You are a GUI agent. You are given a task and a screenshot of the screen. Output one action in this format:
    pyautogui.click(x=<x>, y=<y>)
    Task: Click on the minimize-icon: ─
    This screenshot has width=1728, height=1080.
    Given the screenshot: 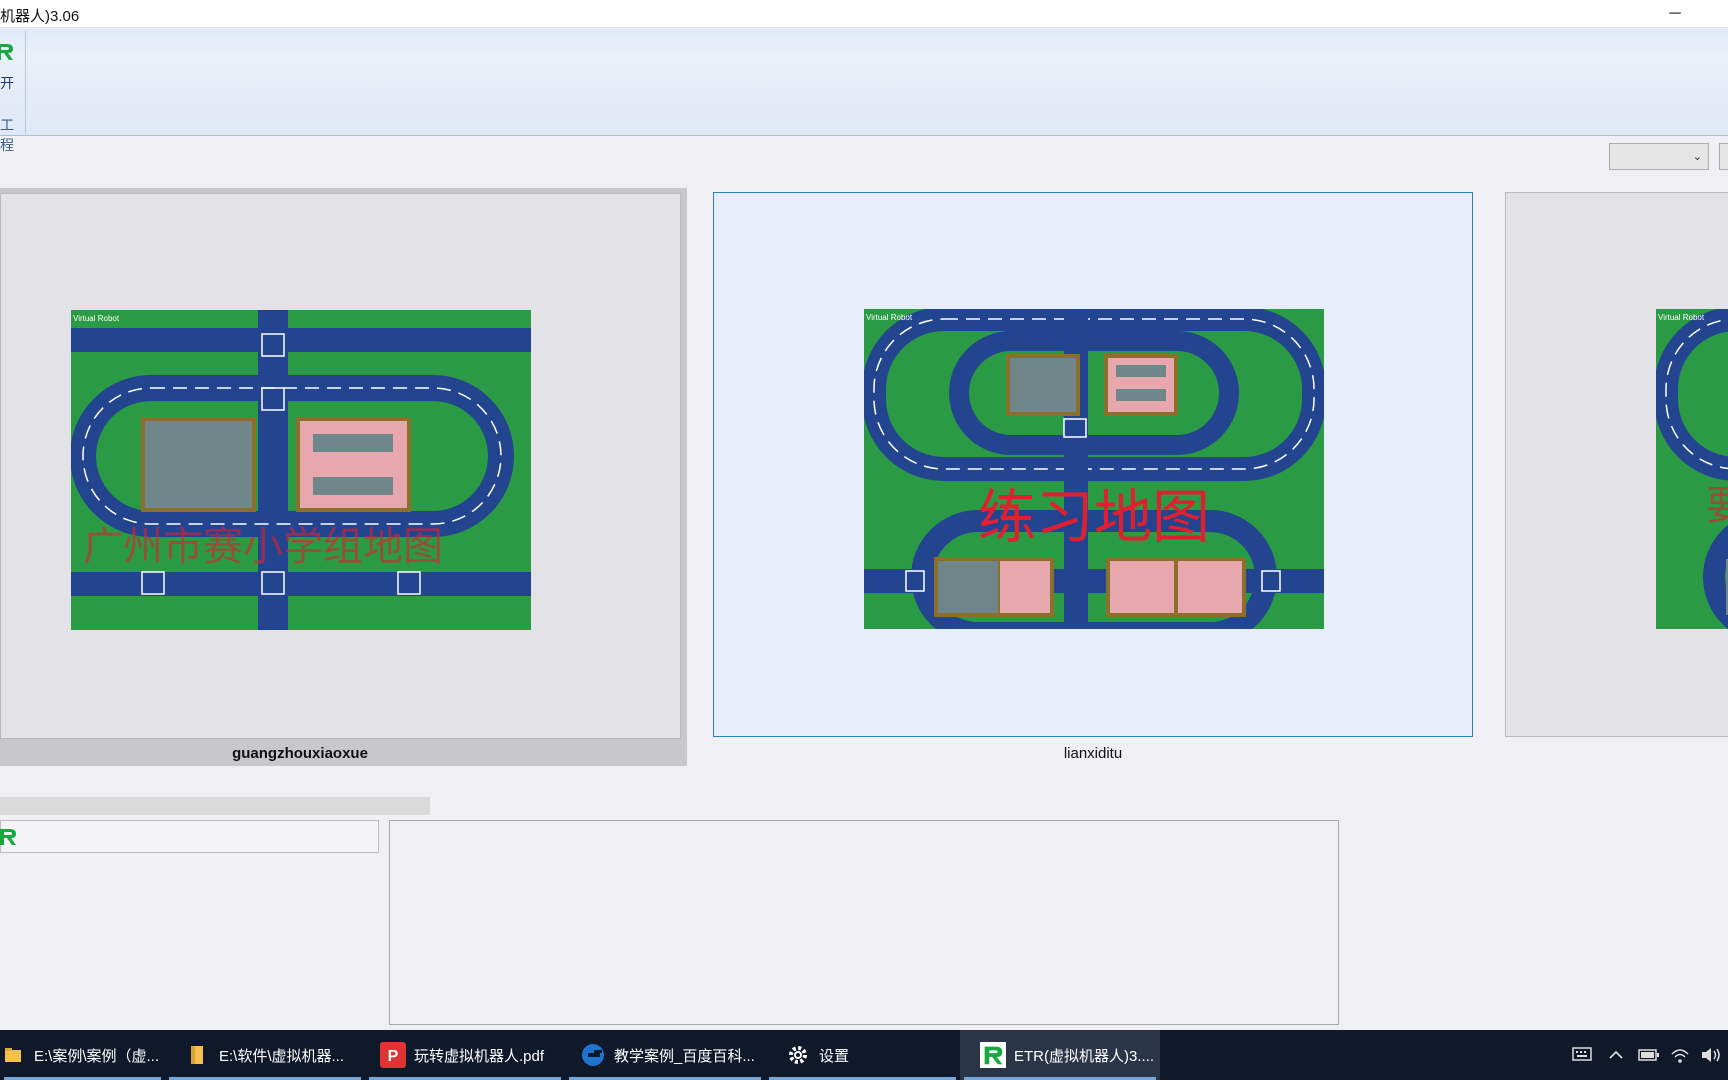 What is the action you would take?
    pyautogui.click(x=1675, y=13)
    